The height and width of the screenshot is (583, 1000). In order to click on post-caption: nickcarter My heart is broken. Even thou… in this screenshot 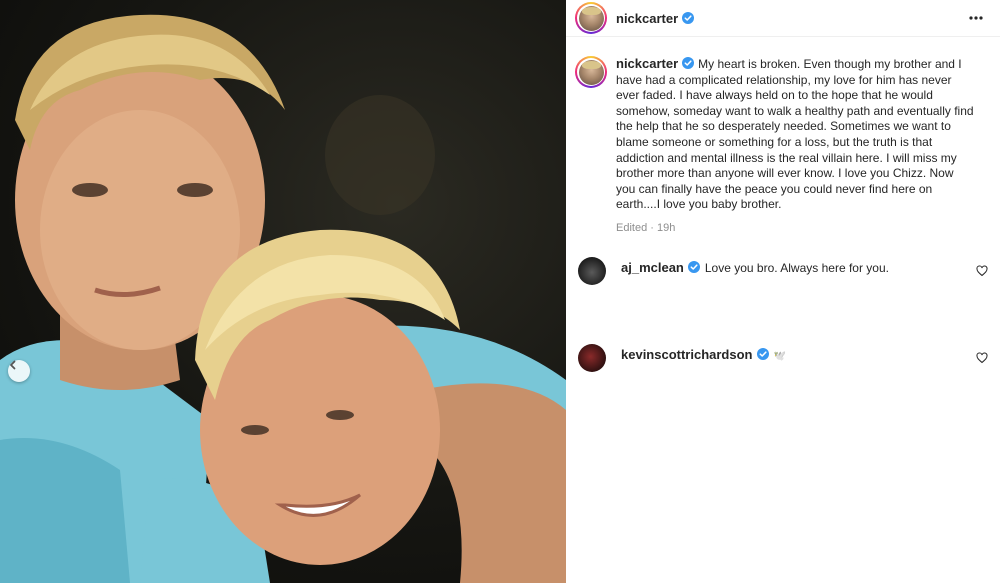, I will do `click(780, 146)`.